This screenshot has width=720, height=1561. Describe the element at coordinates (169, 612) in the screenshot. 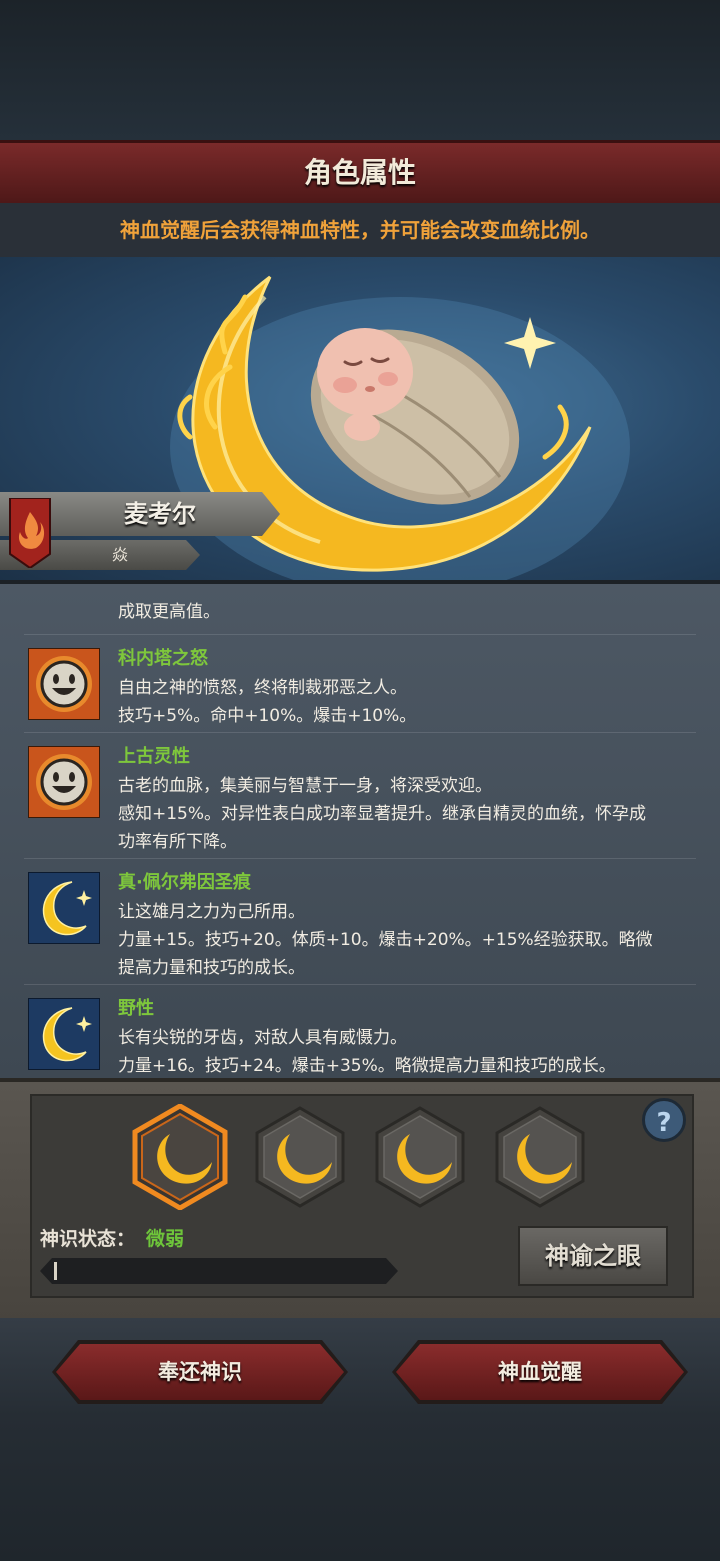

I see `trait-cut-line: 成取更高值。` at that location.